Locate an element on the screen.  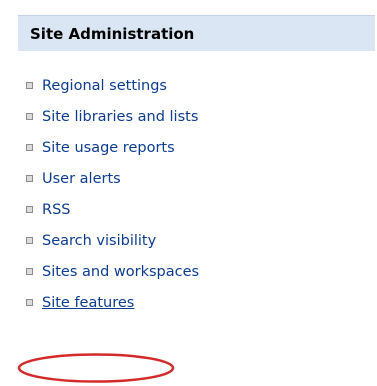
link-rss: RSS is located at coordinates (56, 210).